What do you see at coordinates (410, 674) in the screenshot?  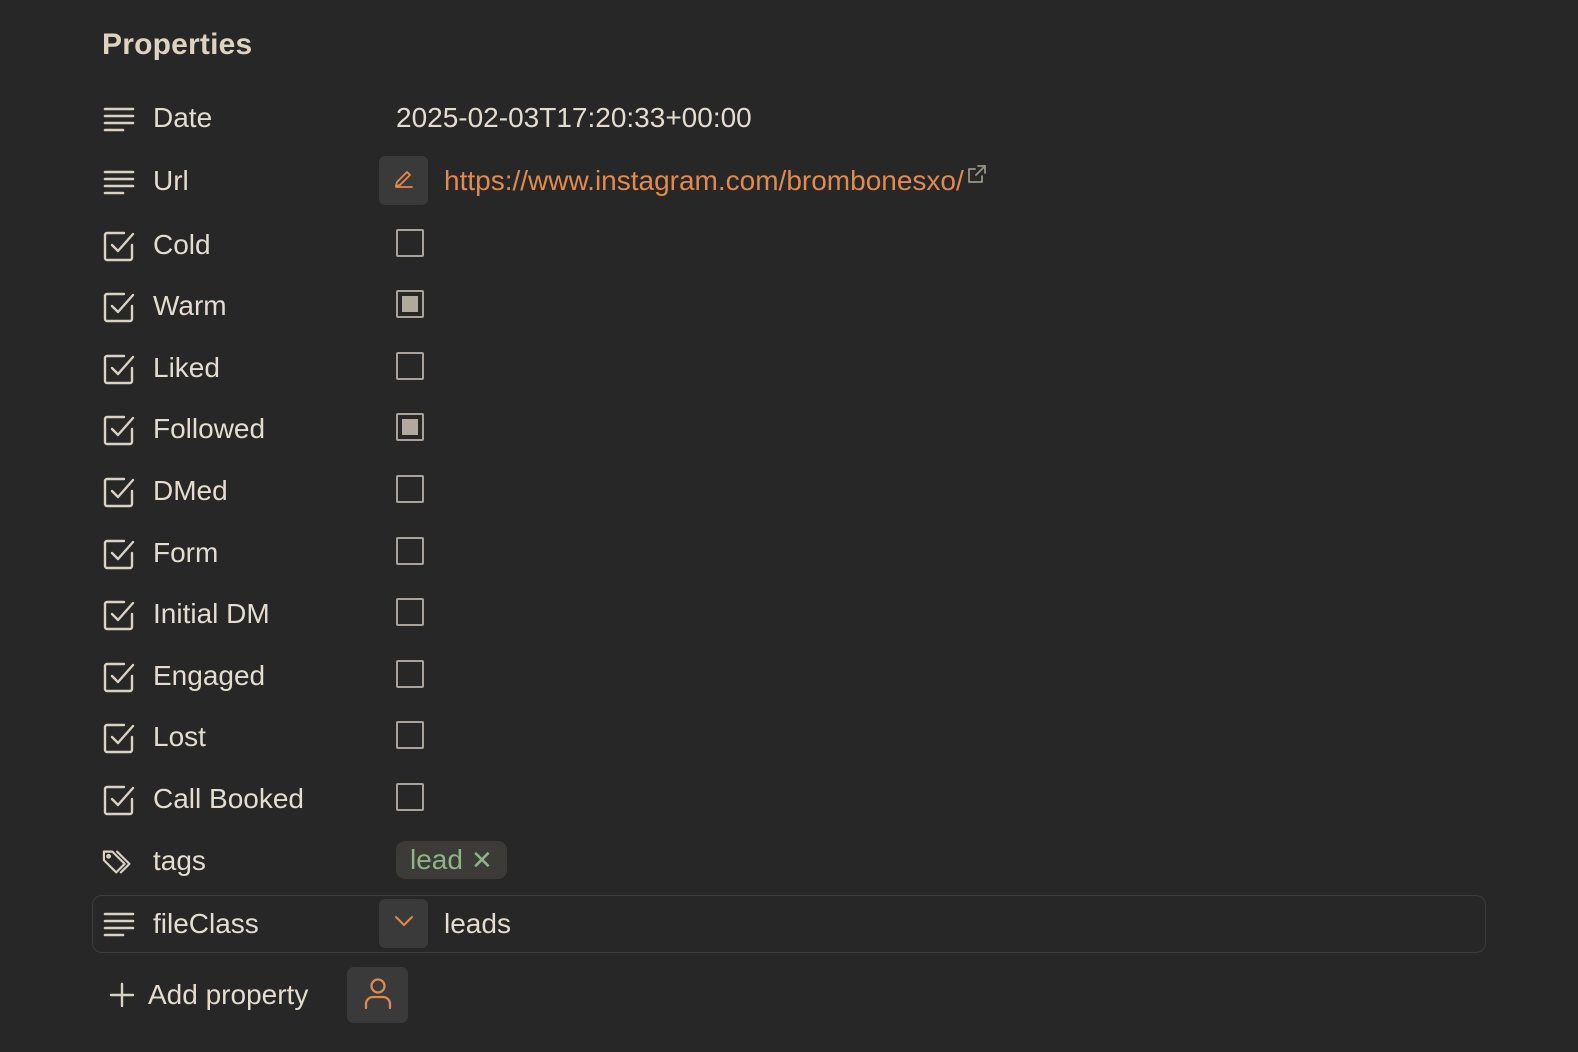 I see `checkbox-engaged` at bounding box center [410, 674].